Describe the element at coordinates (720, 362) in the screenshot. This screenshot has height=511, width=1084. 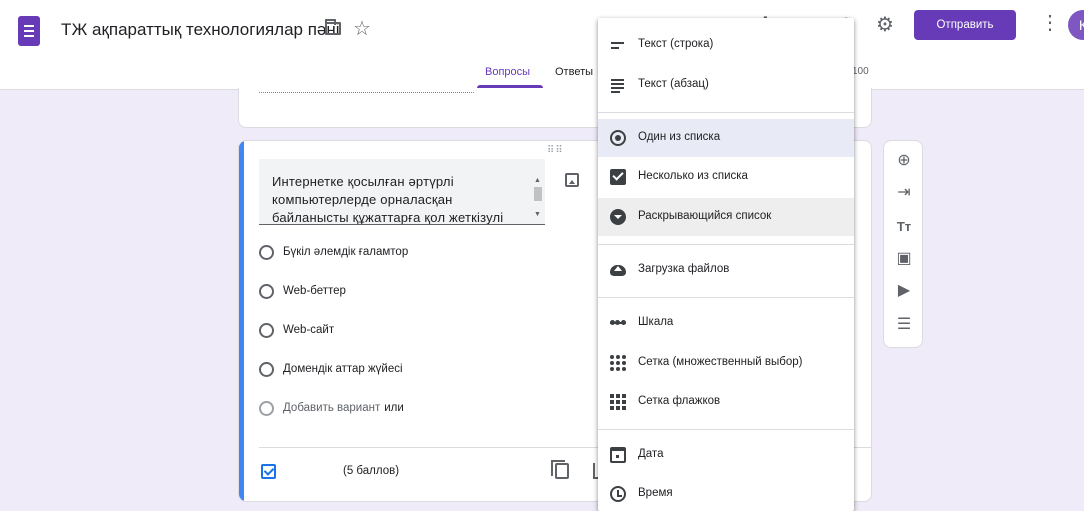
I see `menu-item-label: Сетка (множественный выбор)` at that location.